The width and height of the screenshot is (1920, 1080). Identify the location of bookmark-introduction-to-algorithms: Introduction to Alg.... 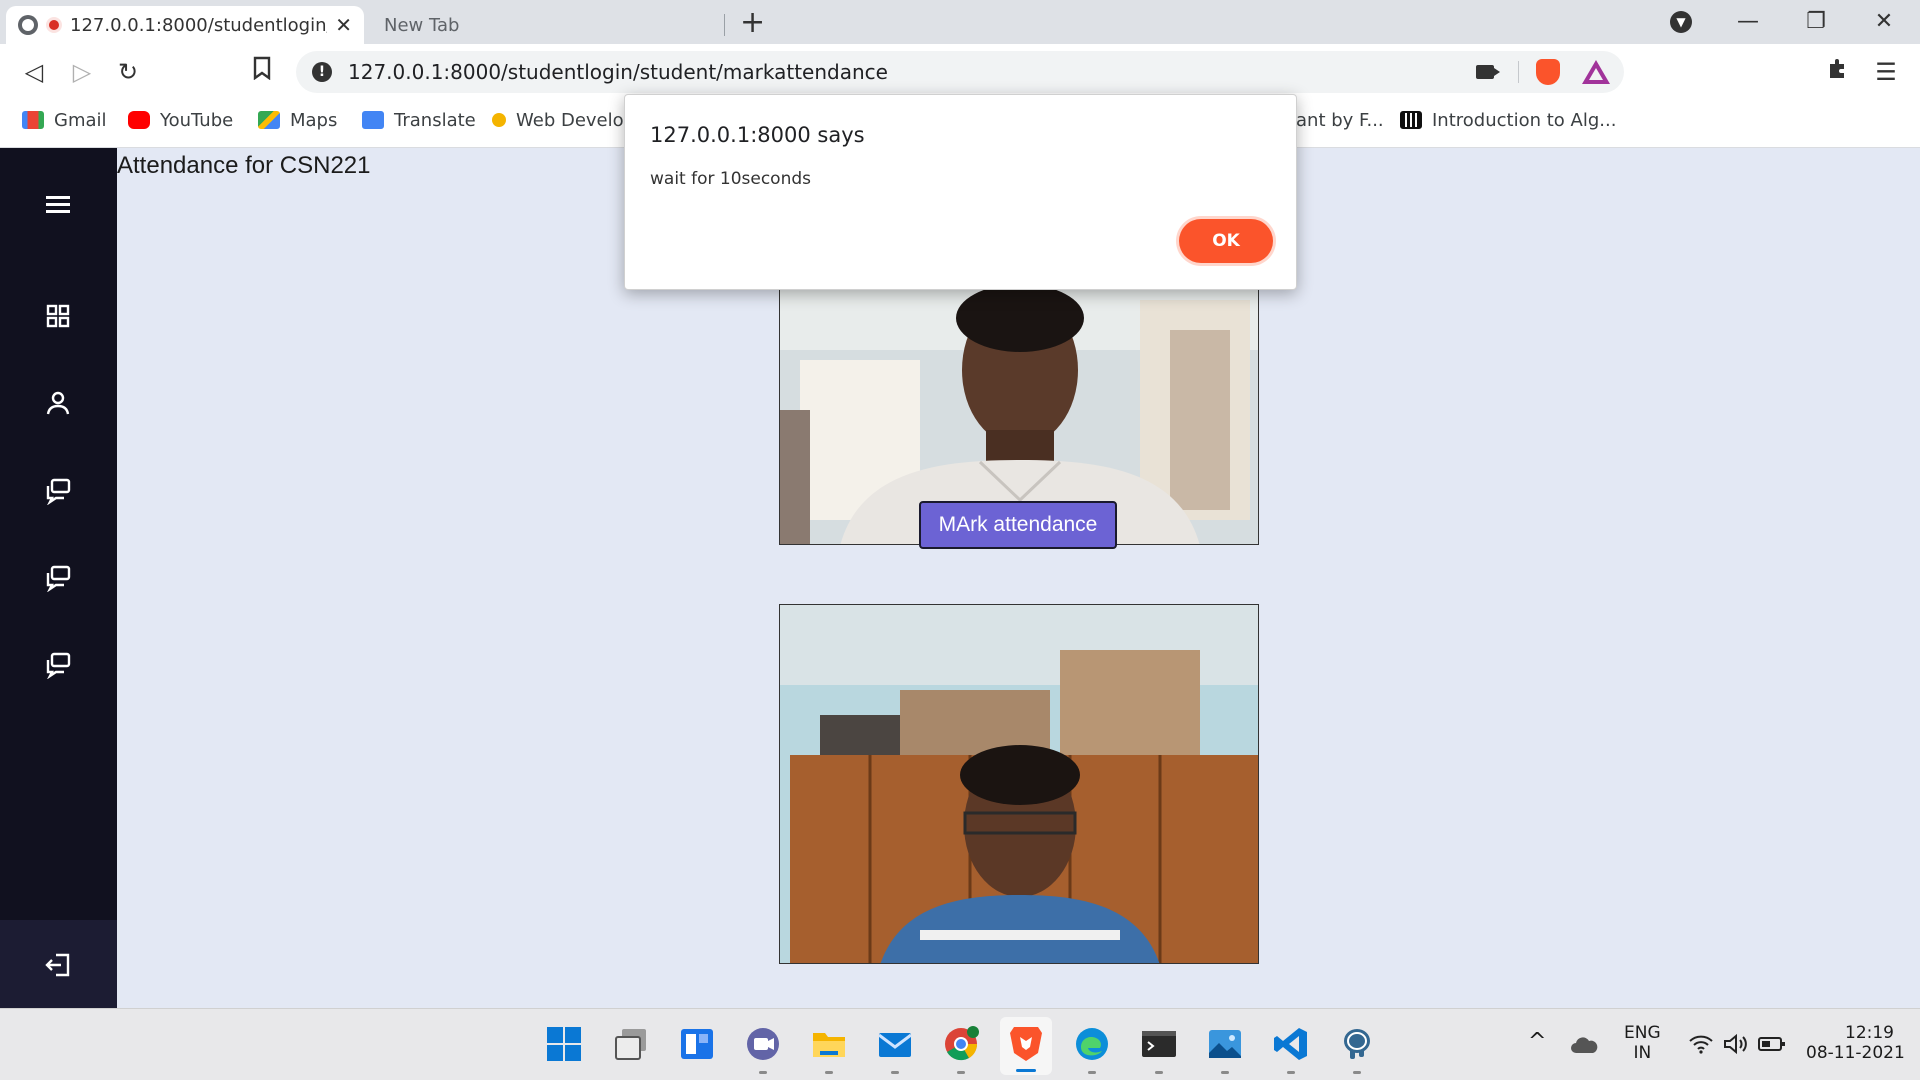
(1508, 120).